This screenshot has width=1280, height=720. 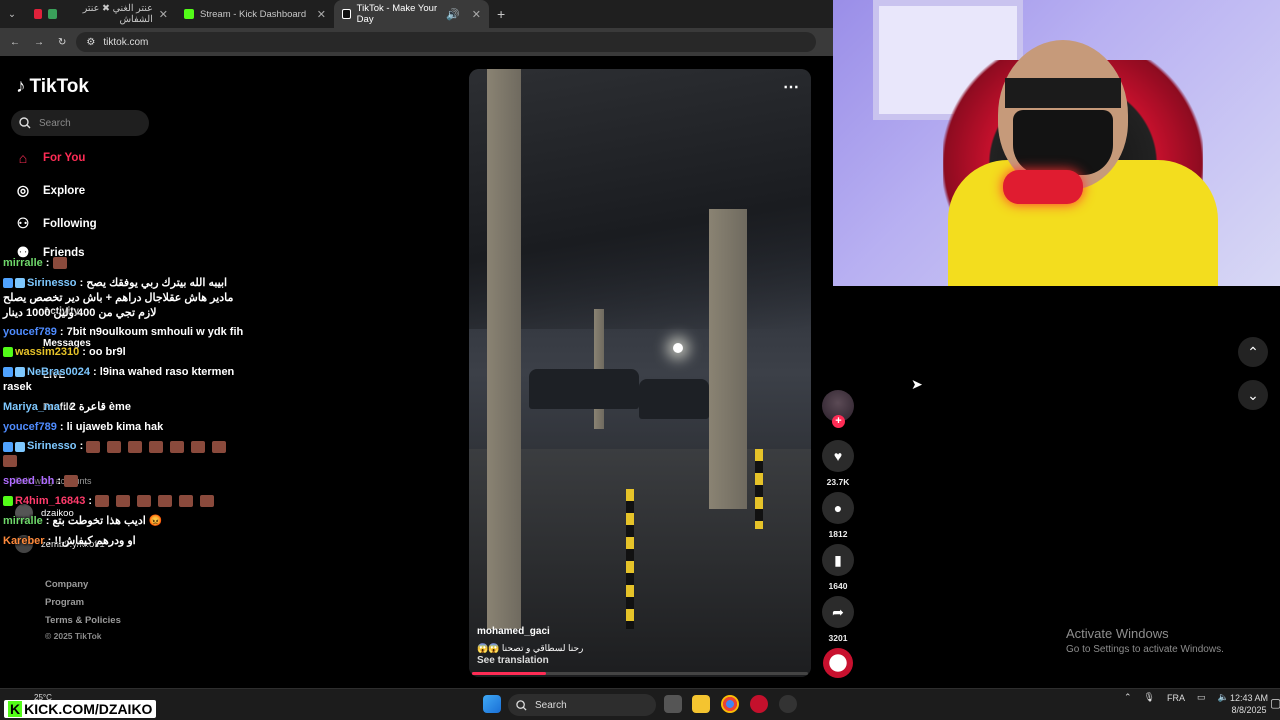 What do you see at coordinates (117, 14) in the screenshot?
I see `tab-label: عنتر الغني ✖ عنتر الشفاش` at bounding box center [117, 14].